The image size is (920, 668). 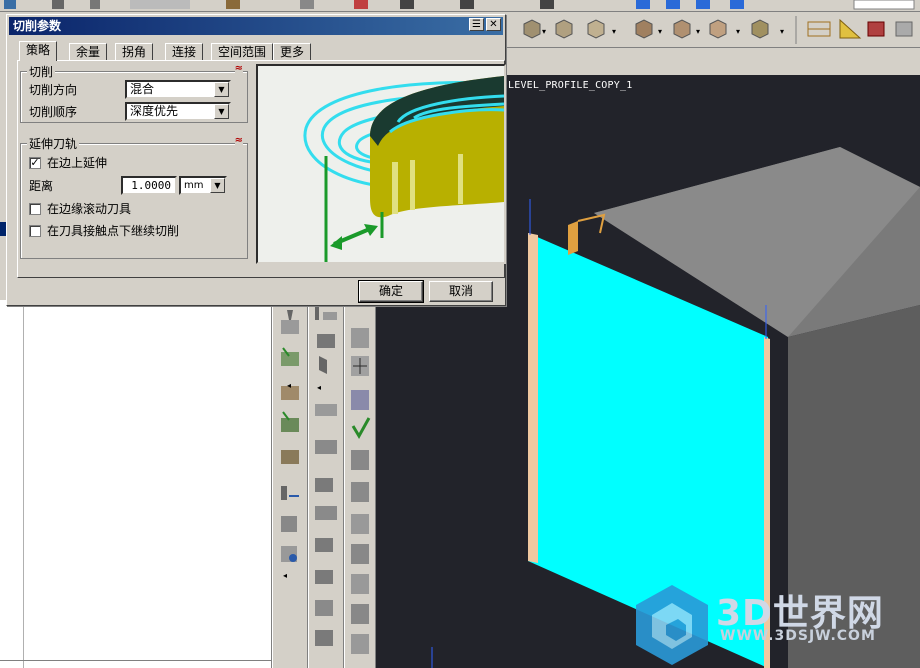 I want to click on pattern-icon, so click(x=360, y=366).